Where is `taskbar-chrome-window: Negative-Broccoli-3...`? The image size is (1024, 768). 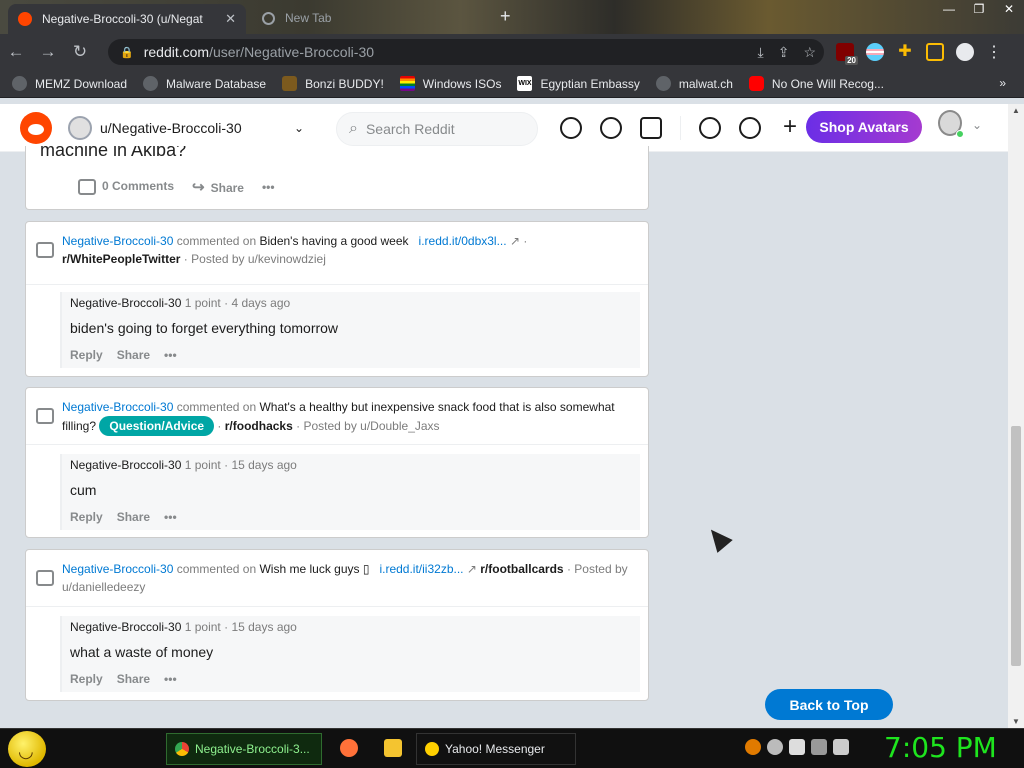
taskbar-chrome-window: Negative-Broccoli-3... is located at coordinates (244, 749).